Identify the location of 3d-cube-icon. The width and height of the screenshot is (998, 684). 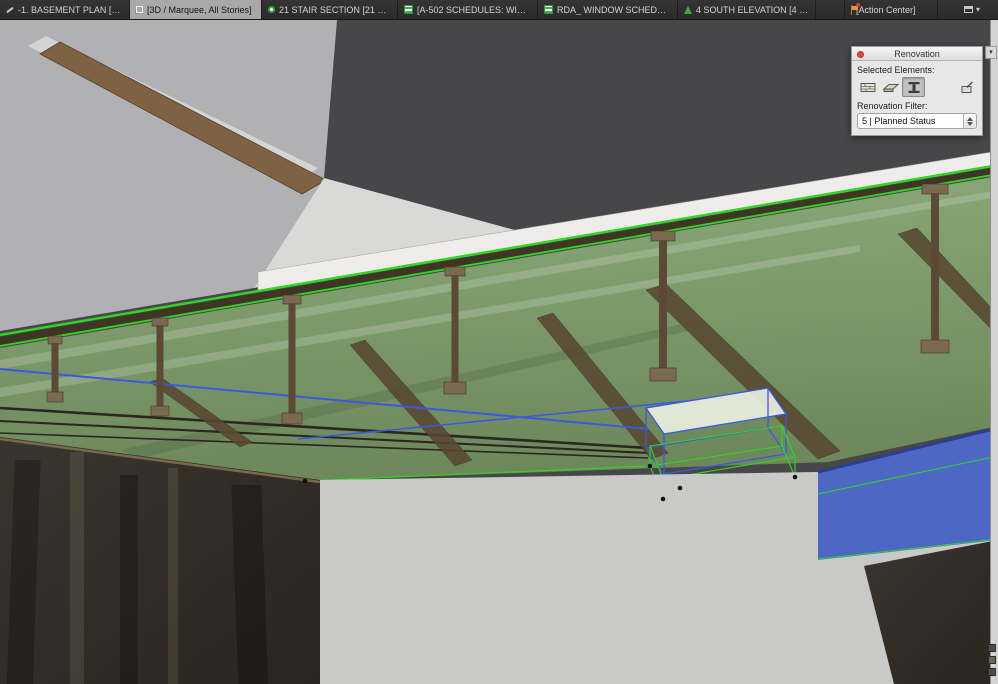
(139, 9).